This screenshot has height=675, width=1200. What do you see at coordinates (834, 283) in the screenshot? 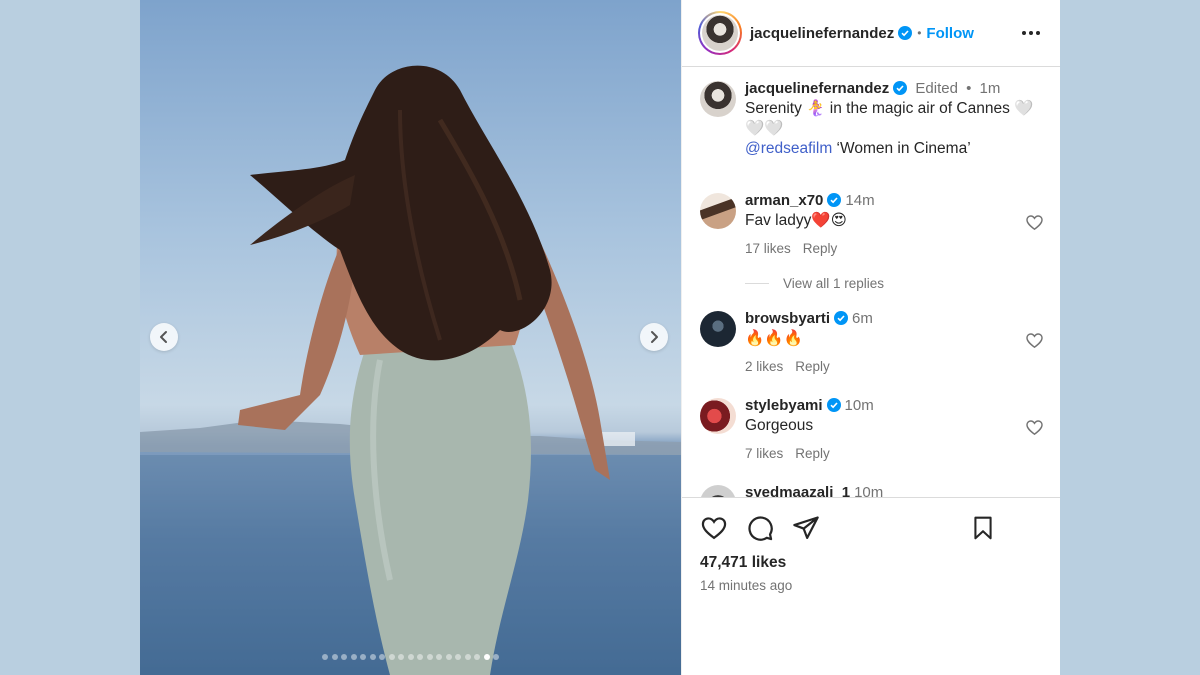
I see `view-replies-label: View all 1 replies` at bounding box center [834, 283].